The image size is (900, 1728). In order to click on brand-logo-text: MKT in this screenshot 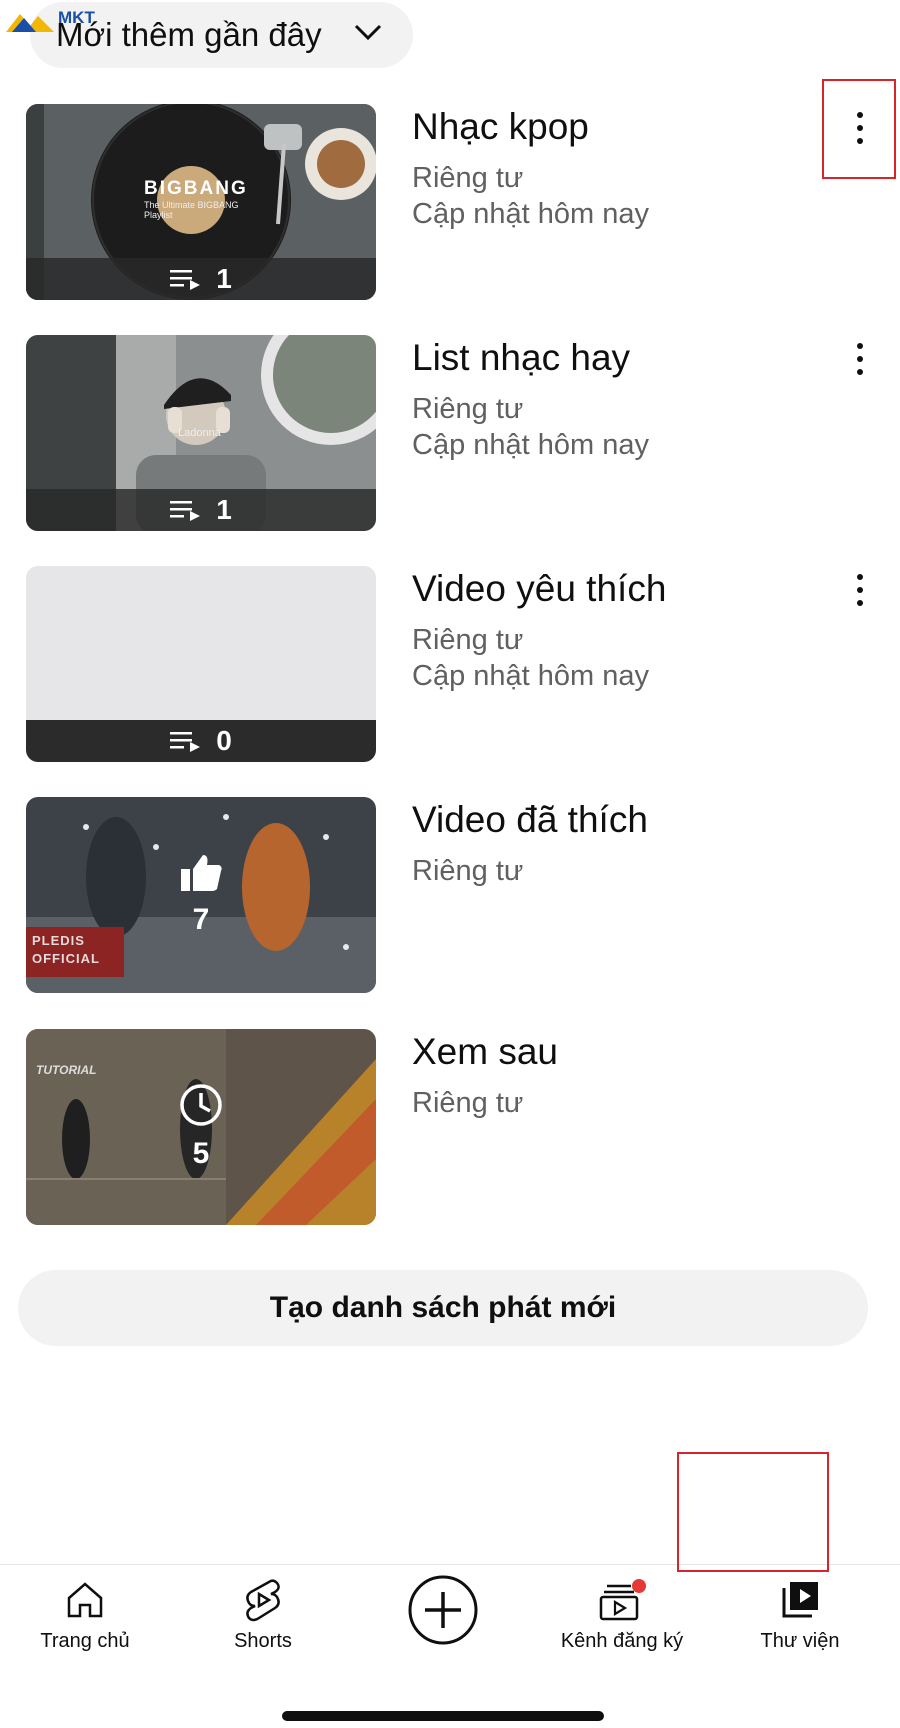, I will do `click(76, 17)`.